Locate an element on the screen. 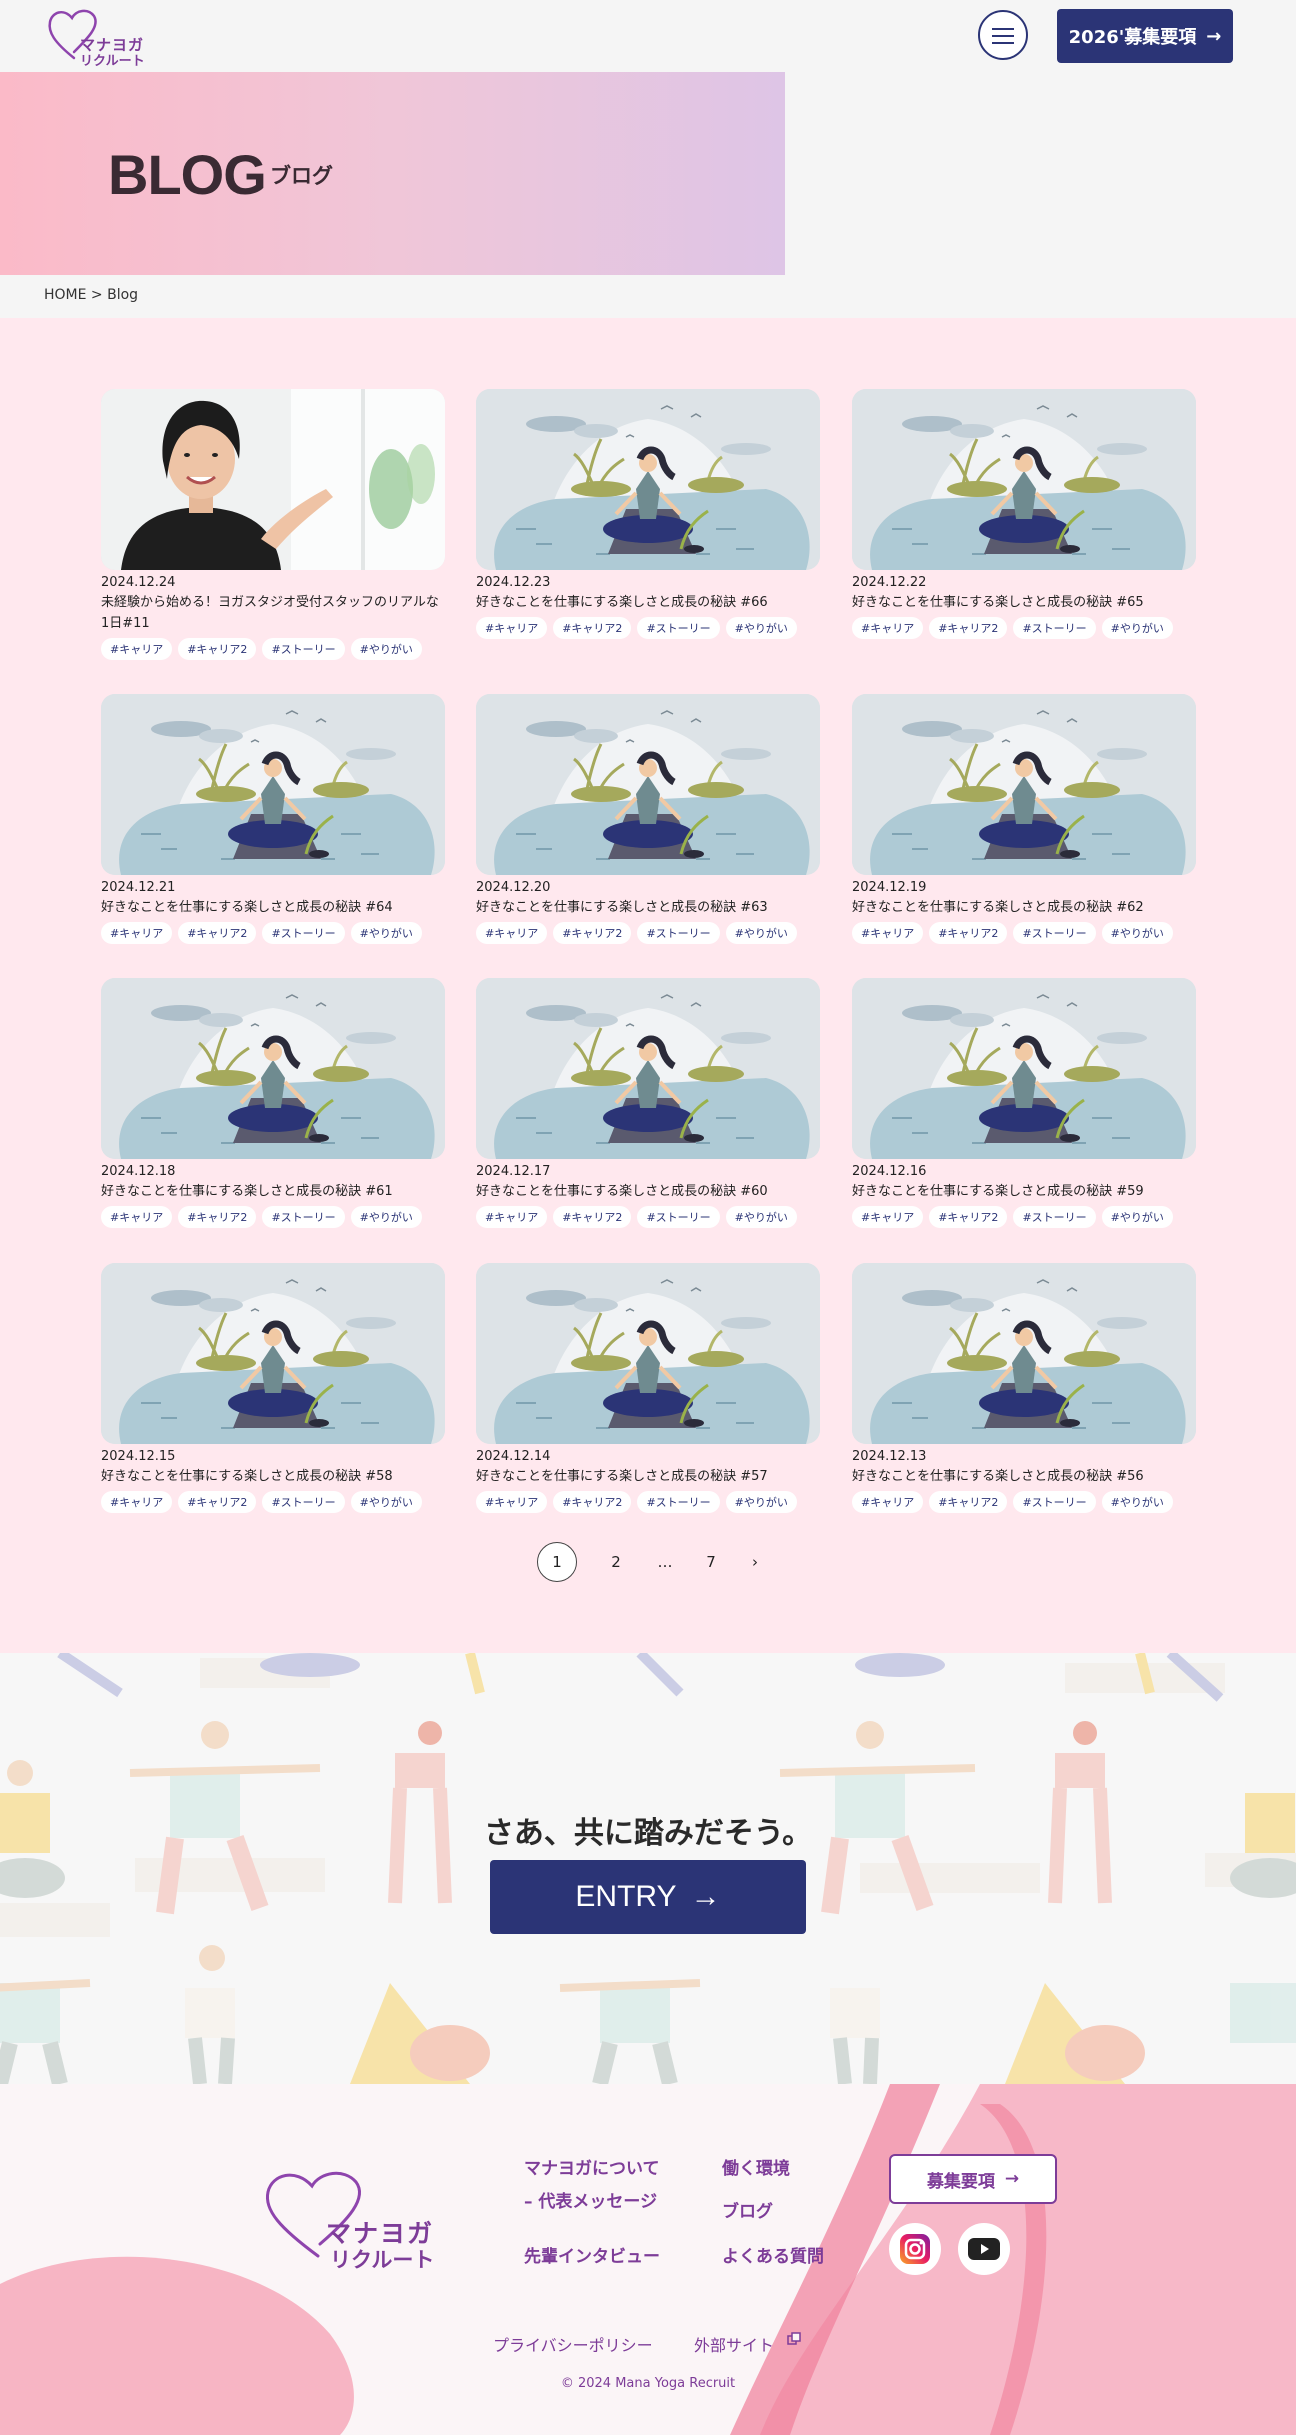 The height and width of the screenshot is (2435, 1296). footer-link-faq: よくある質問 is located at coordinates (773, 2254).